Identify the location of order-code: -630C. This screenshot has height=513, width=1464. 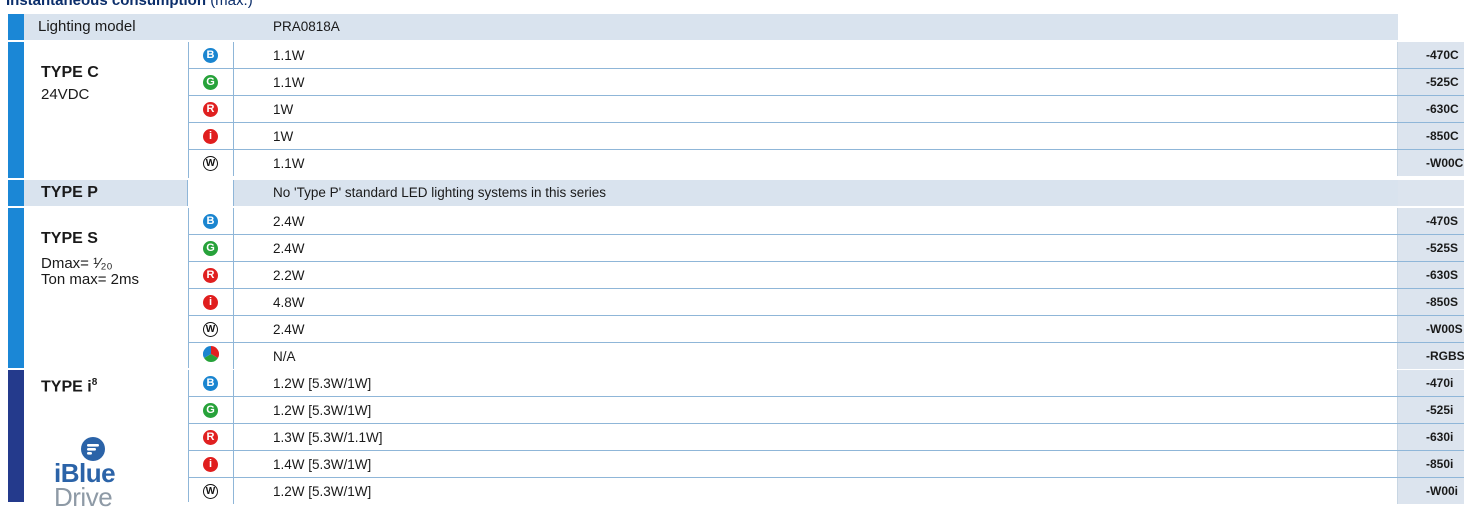
(1431, 109).